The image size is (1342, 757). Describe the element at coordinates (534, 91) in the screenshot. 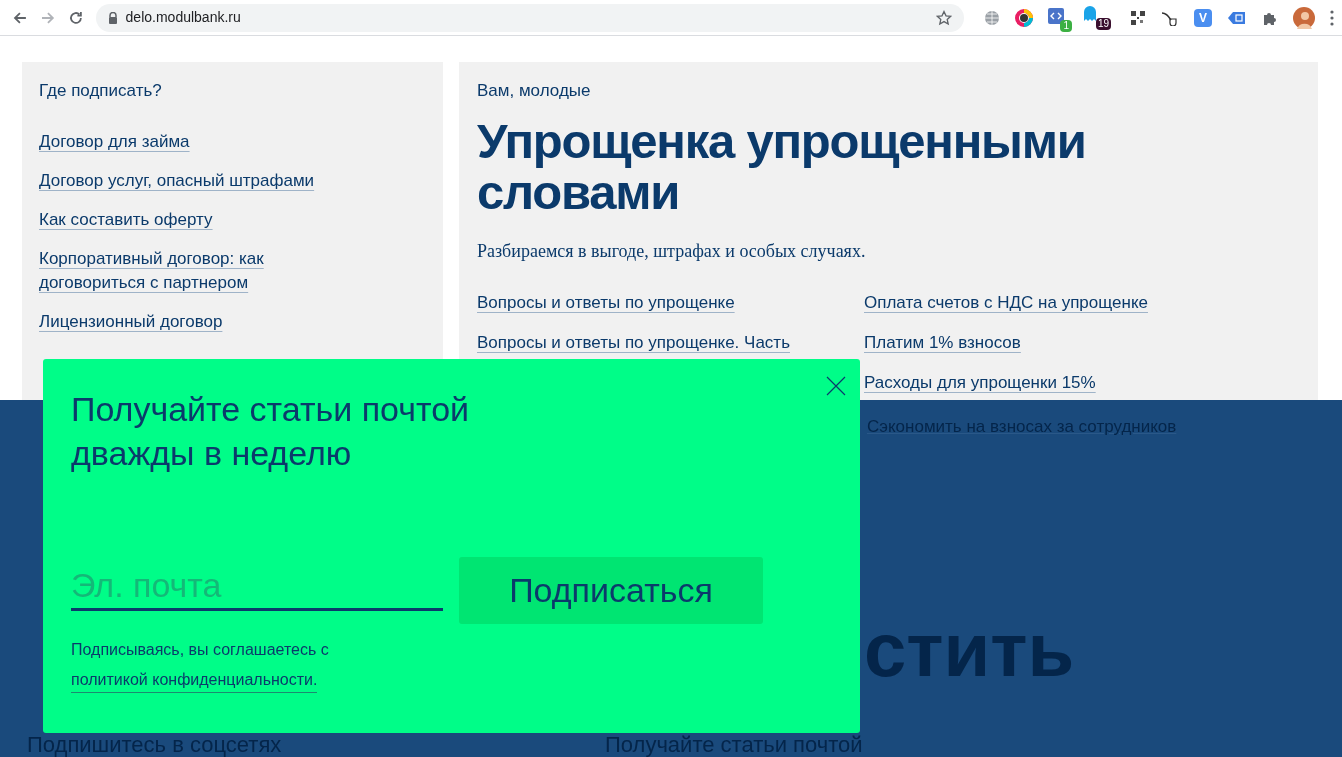

I see `eyebrow-text: Вам, молодые` at that location.